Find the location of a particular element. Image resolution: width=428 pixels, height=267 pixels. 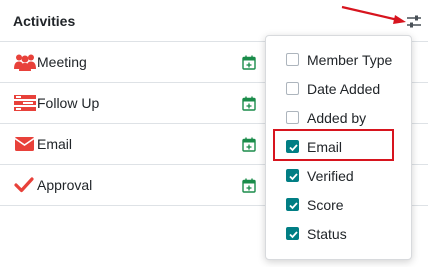

annotation-arrow is located at coordinates (373, 14).